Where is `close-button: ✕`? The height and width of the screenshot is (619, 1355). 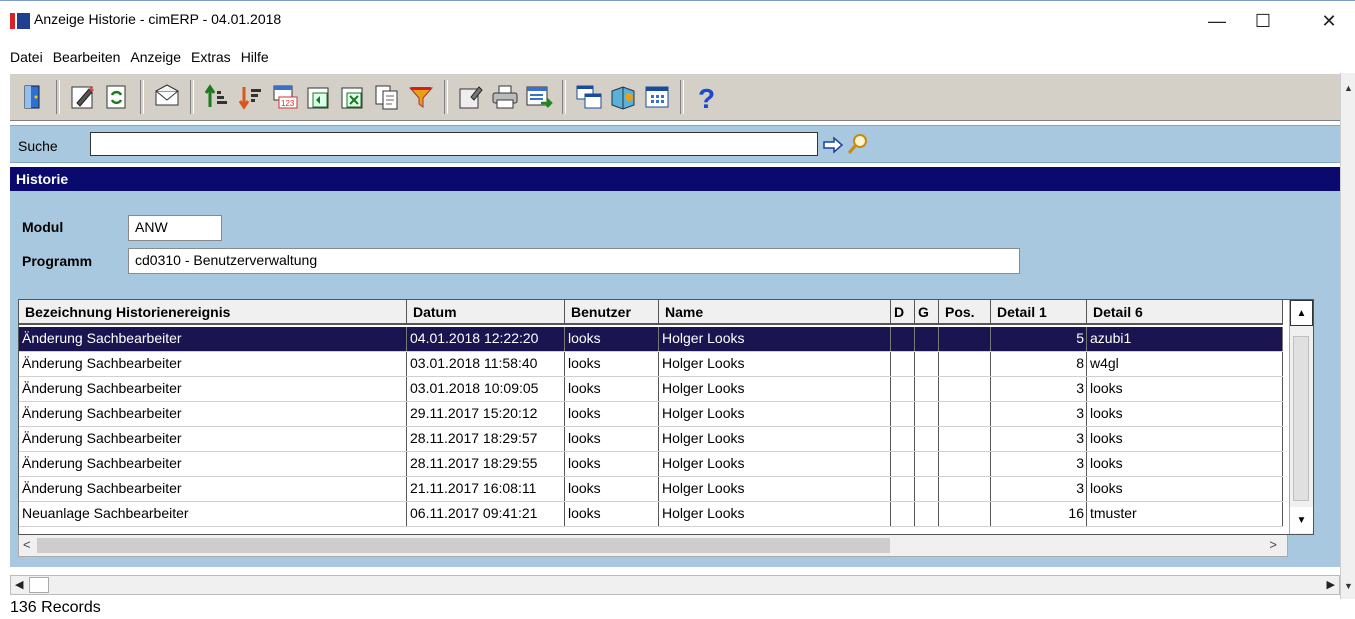
close-button: ✕ is located at coordinates (1329, 21).